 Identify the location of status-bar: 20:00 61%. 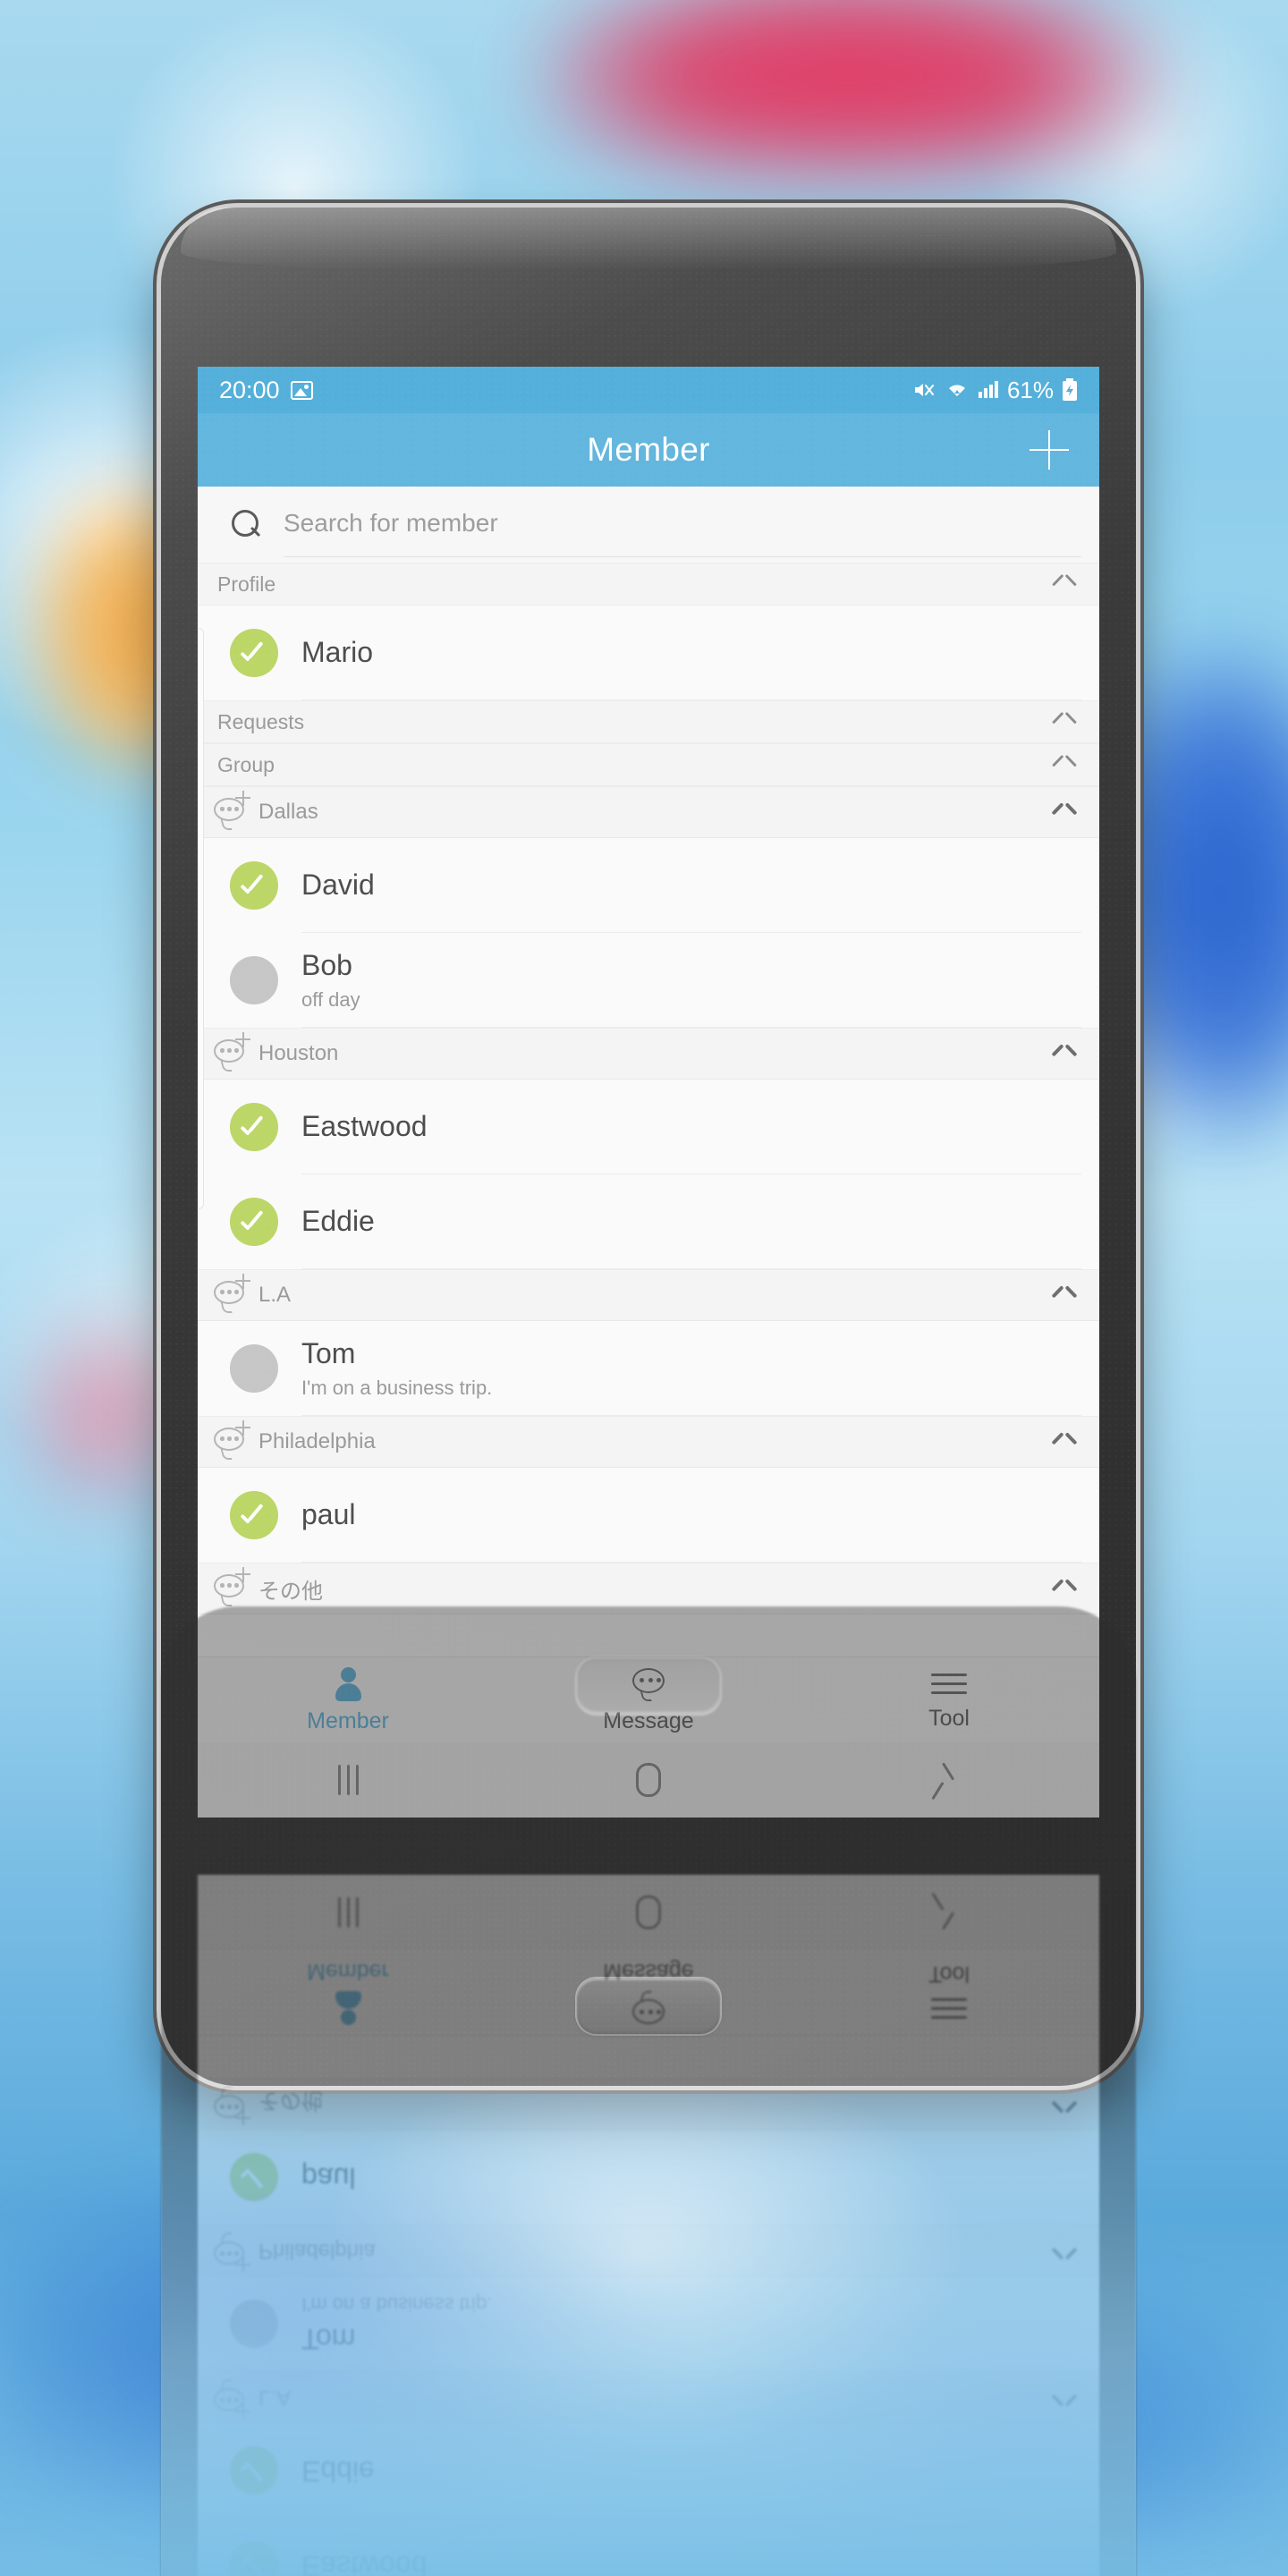
(648, 390).